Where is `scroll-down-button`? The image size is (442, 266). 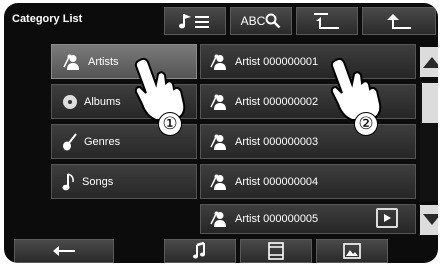
scroll-down-button is located at coordinates (429, 220).